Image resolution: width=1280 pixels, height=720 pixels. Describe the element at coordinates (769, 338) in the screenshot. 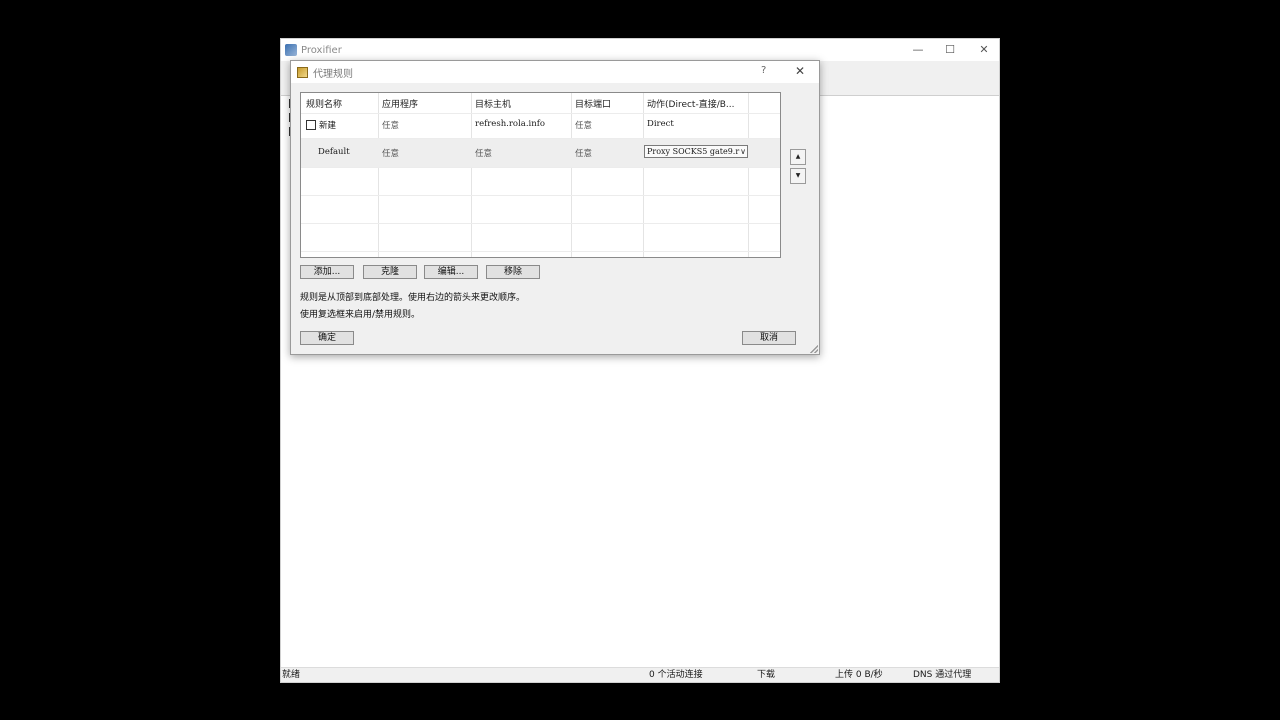

I see `cancel-button: 取消` at that location.